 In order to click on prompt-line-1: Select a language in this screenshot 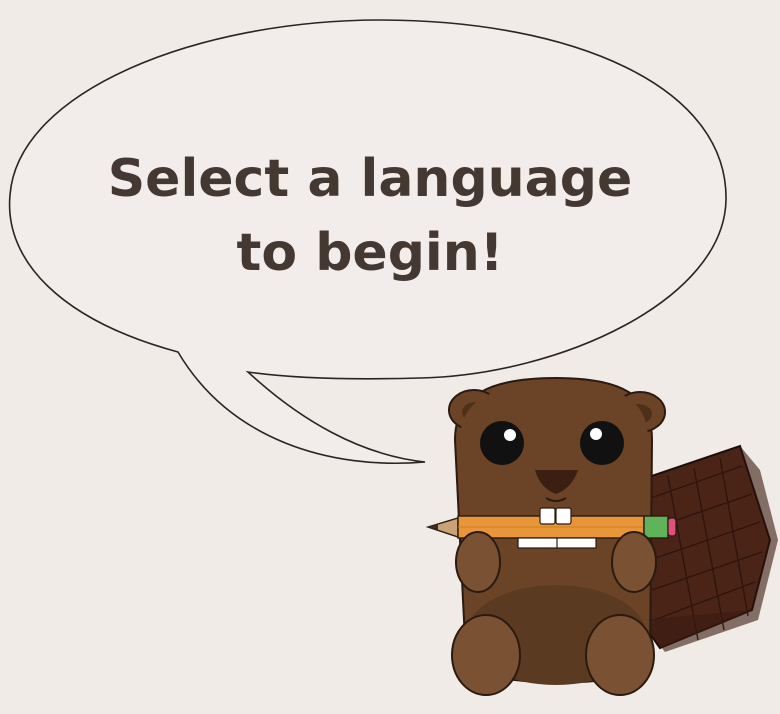, I will do `click(370, 179)`.